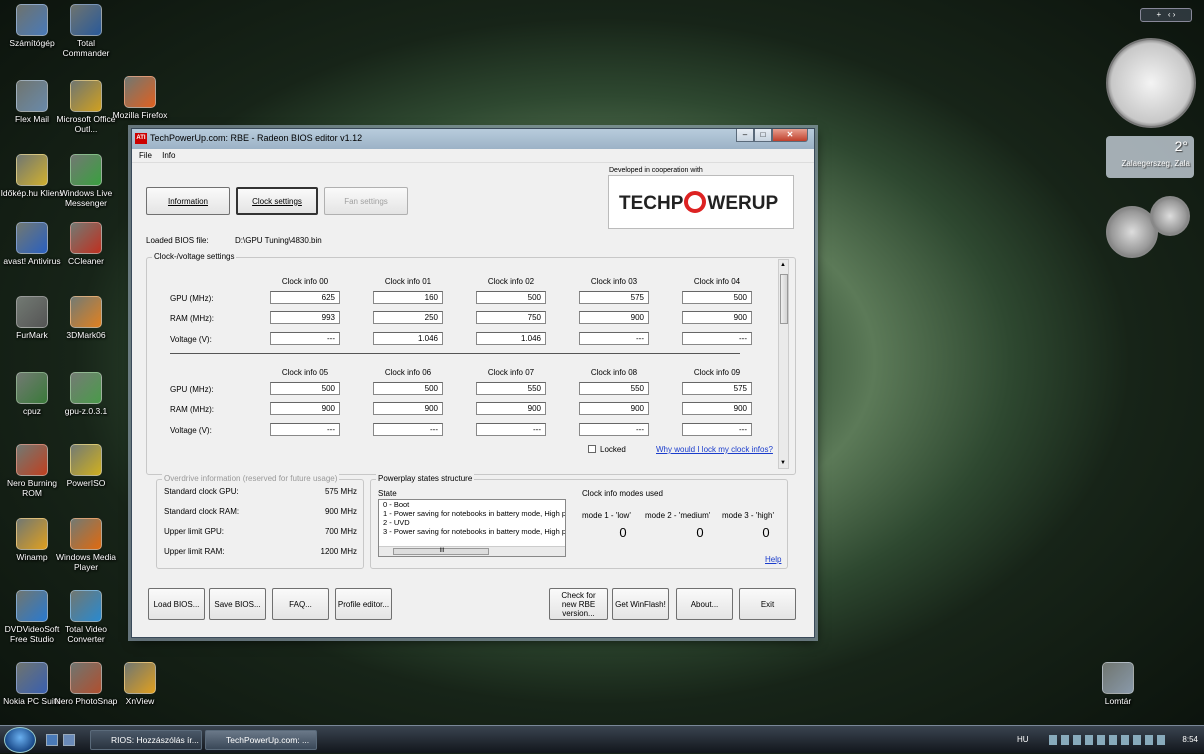 The width and height of the screenshot is (1204, 754). What do you see at coordinates (783, 463) in the screenshot?
I see `scroll-down-icon: ▼` at bounding box center [783, 463].